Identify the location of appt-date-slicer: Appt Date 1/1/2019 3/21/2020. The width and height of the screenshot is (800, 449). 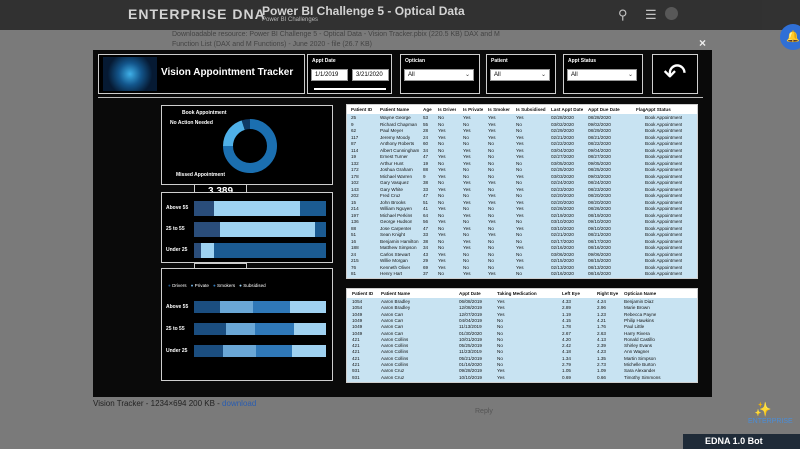
(349, 74).